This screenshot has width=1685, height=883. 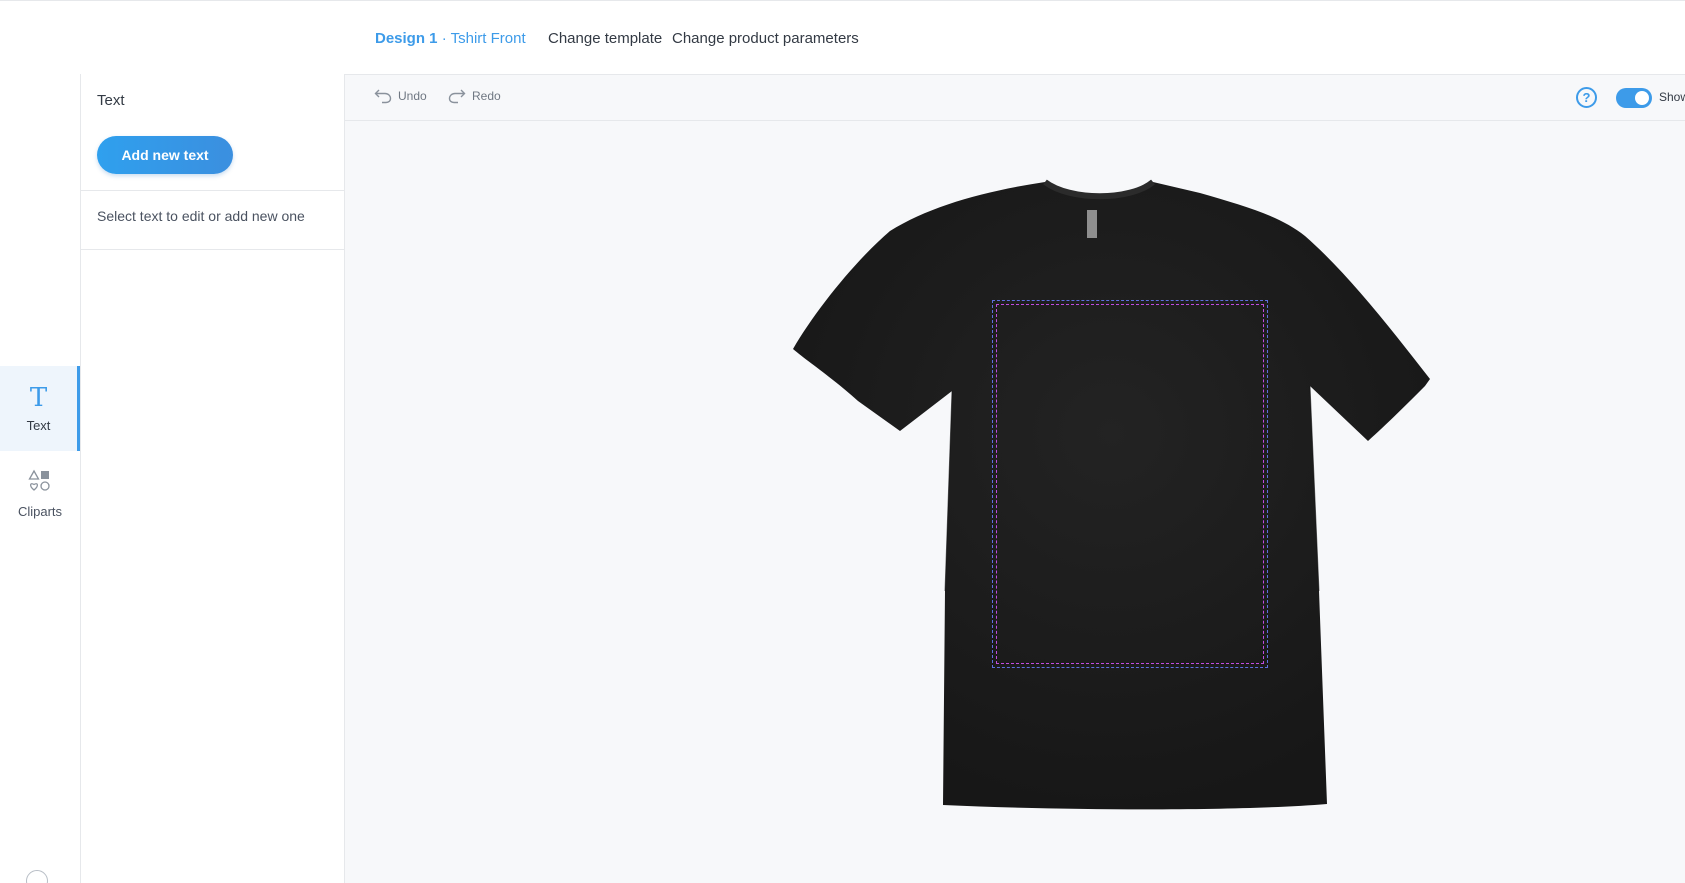 What do you see at coordinates (406, 38) in the screenshot?
I see `design-name: Design 1` at bounding box center [406, 38].